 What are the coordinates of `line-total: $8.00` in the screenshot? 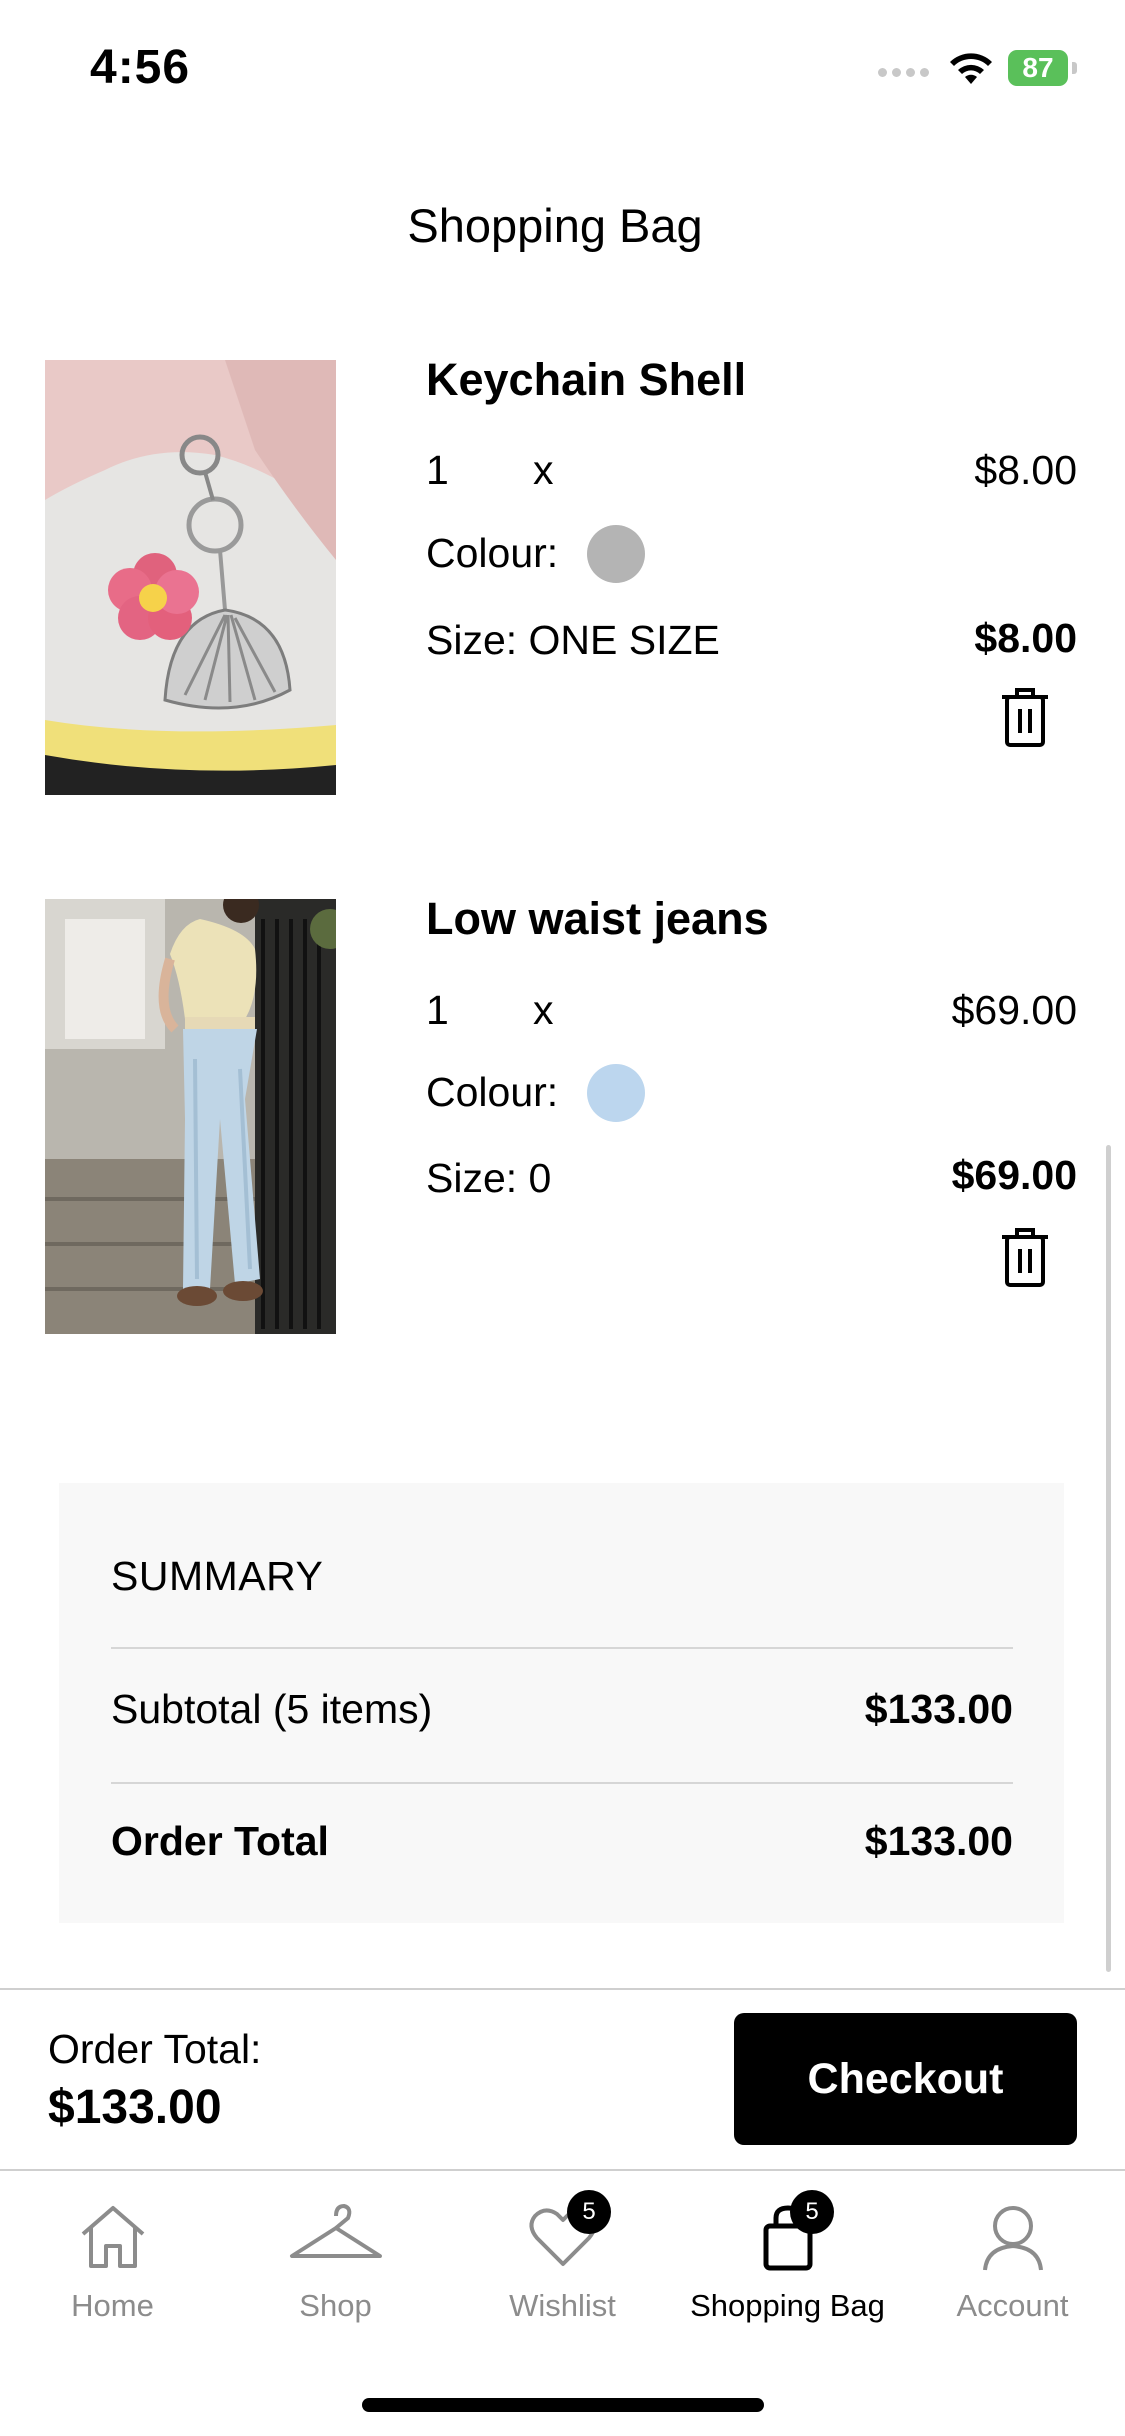 It's located at (1025, 638).